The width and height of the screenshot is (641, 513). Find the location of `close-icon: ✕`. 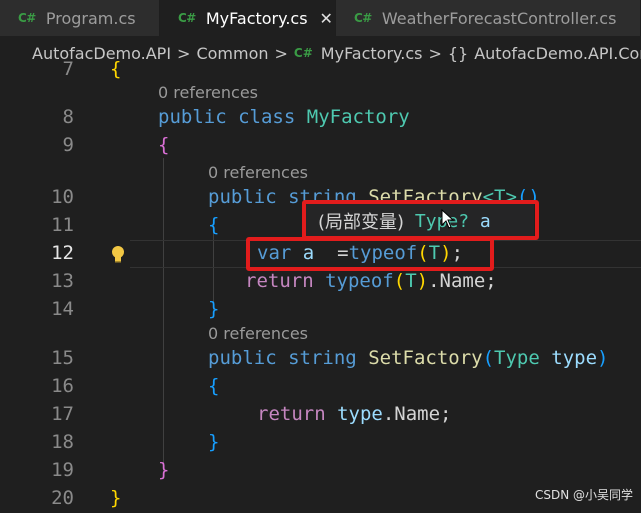

close-icon: ✕ is located at coordinates (326, 18).